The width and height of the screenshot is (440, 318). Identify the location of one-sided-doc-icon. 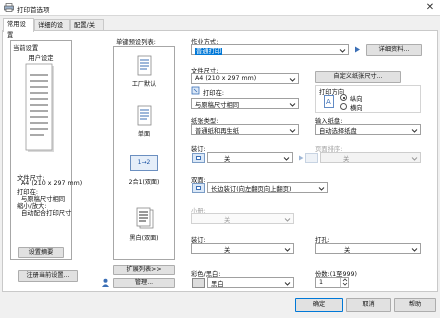
(144, 115).